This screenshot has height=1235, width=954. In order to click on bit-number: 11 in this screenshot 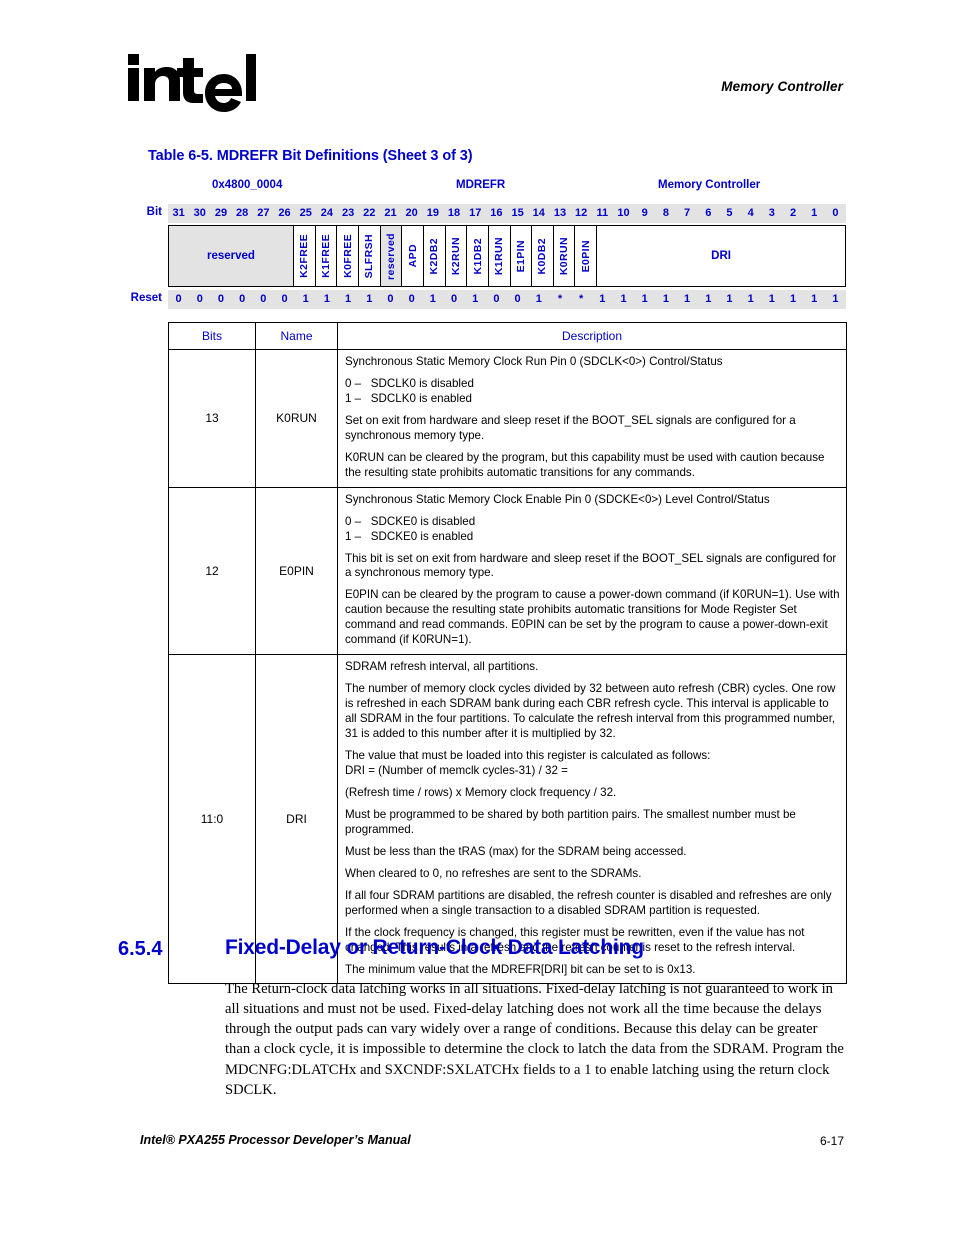, I will do `click(602, 213)`.